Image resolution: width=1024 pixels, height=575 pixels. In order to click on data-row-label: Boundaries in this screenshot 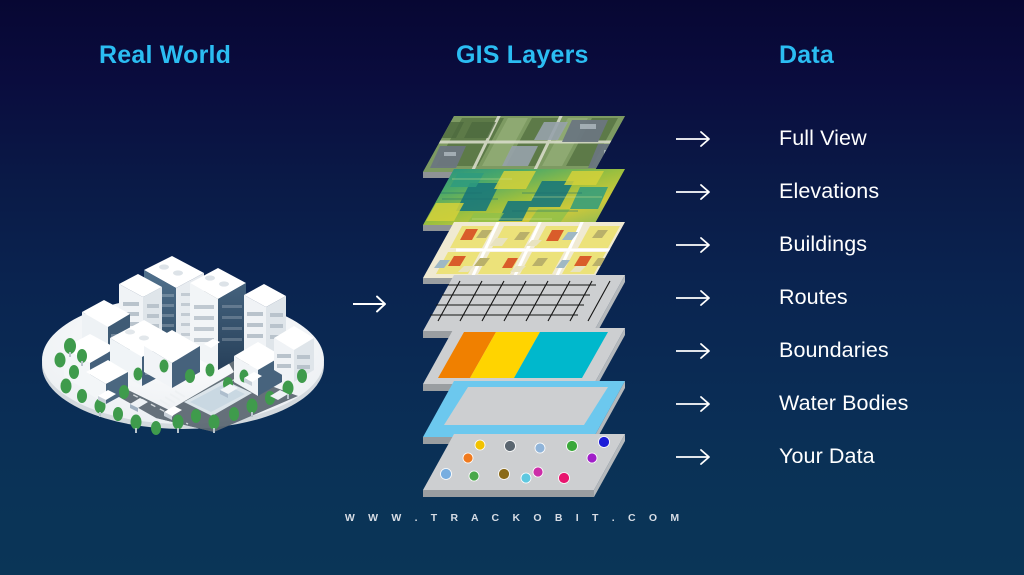, I will do `click(834, 350)`.